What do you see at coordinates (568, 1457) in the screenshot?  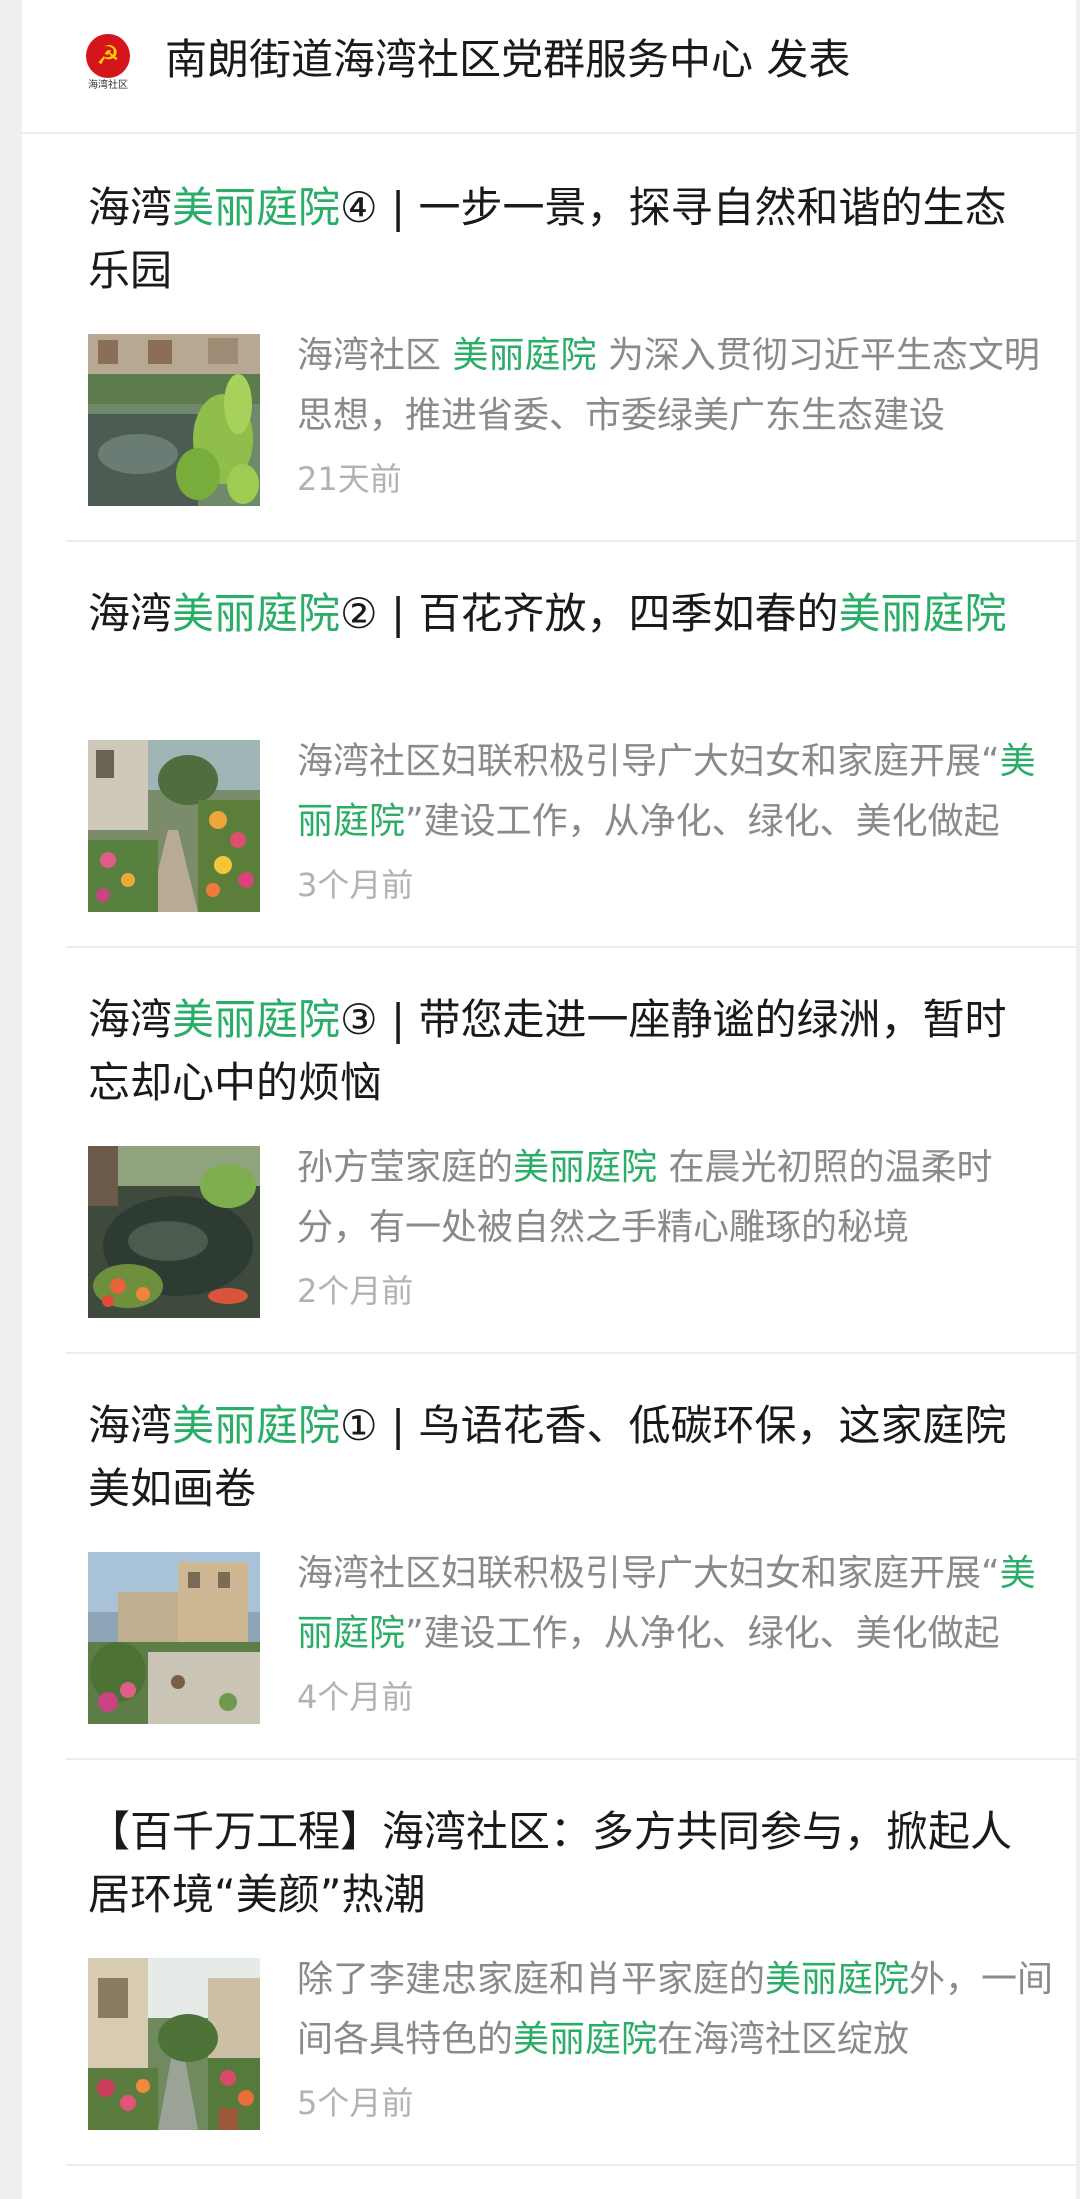 I see `article-title: 海湾美丽庭院① | 鸟语花香、低碳环保，这家庭院美如画卷` at bounding box center [568, 1457].